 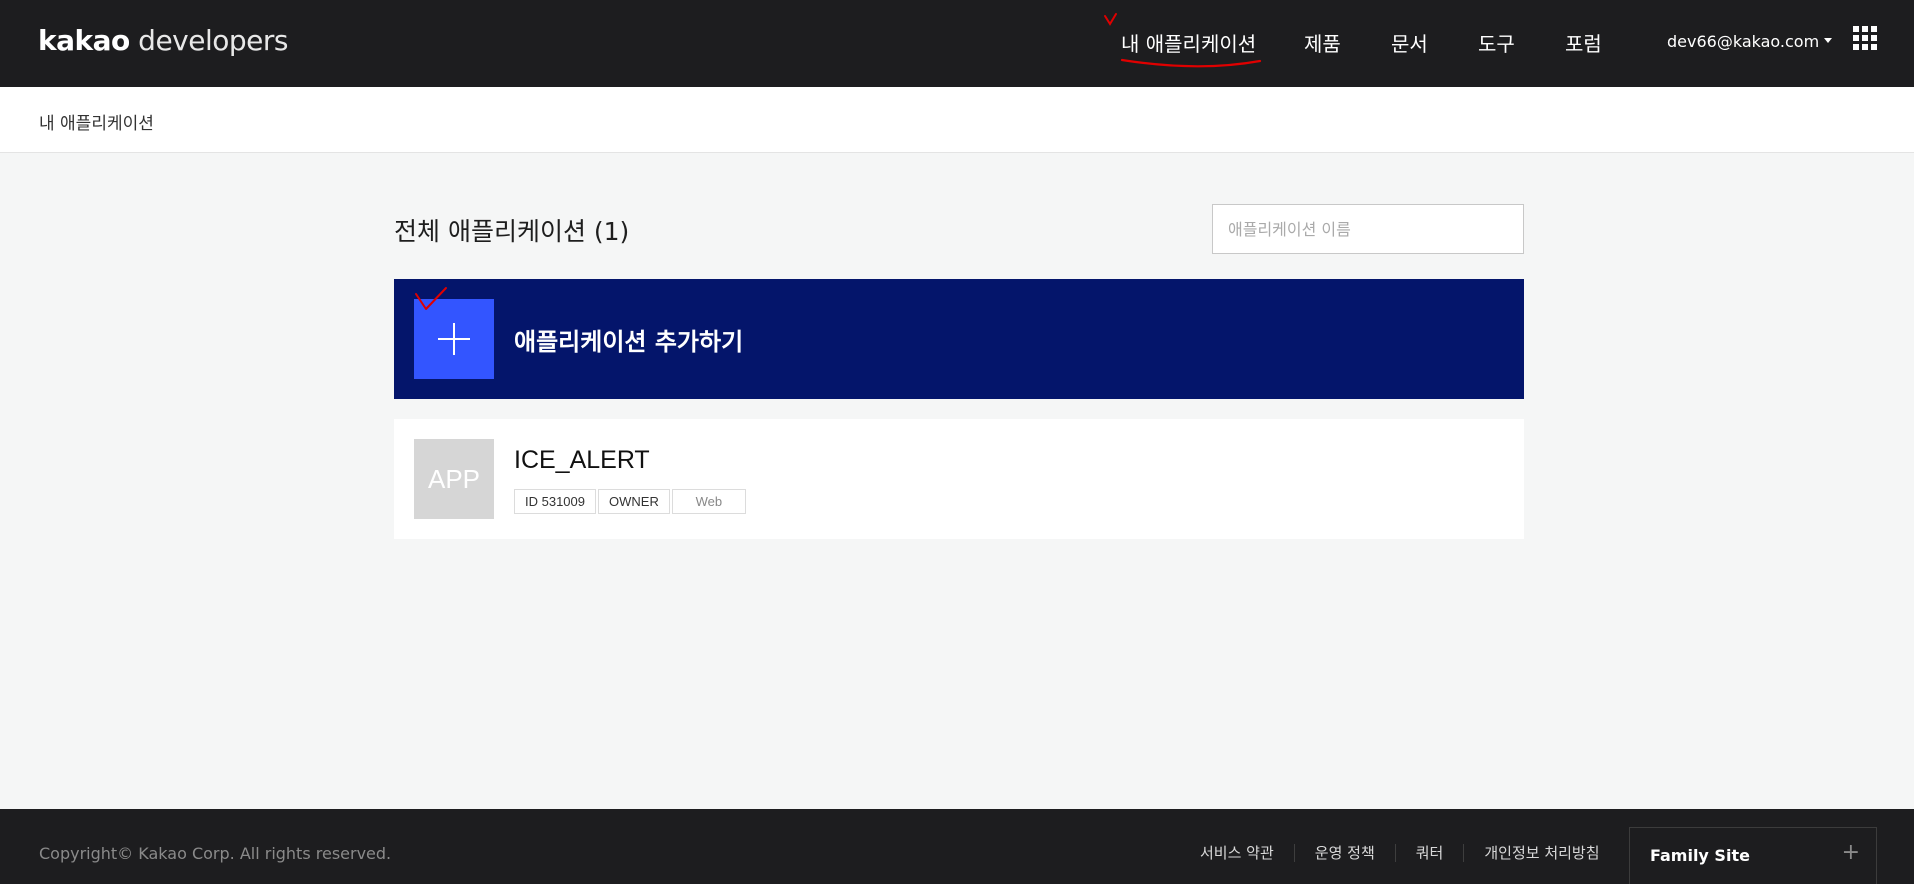 I want to click on app-name: ICE_ALERT, so click(x=582, y=460).